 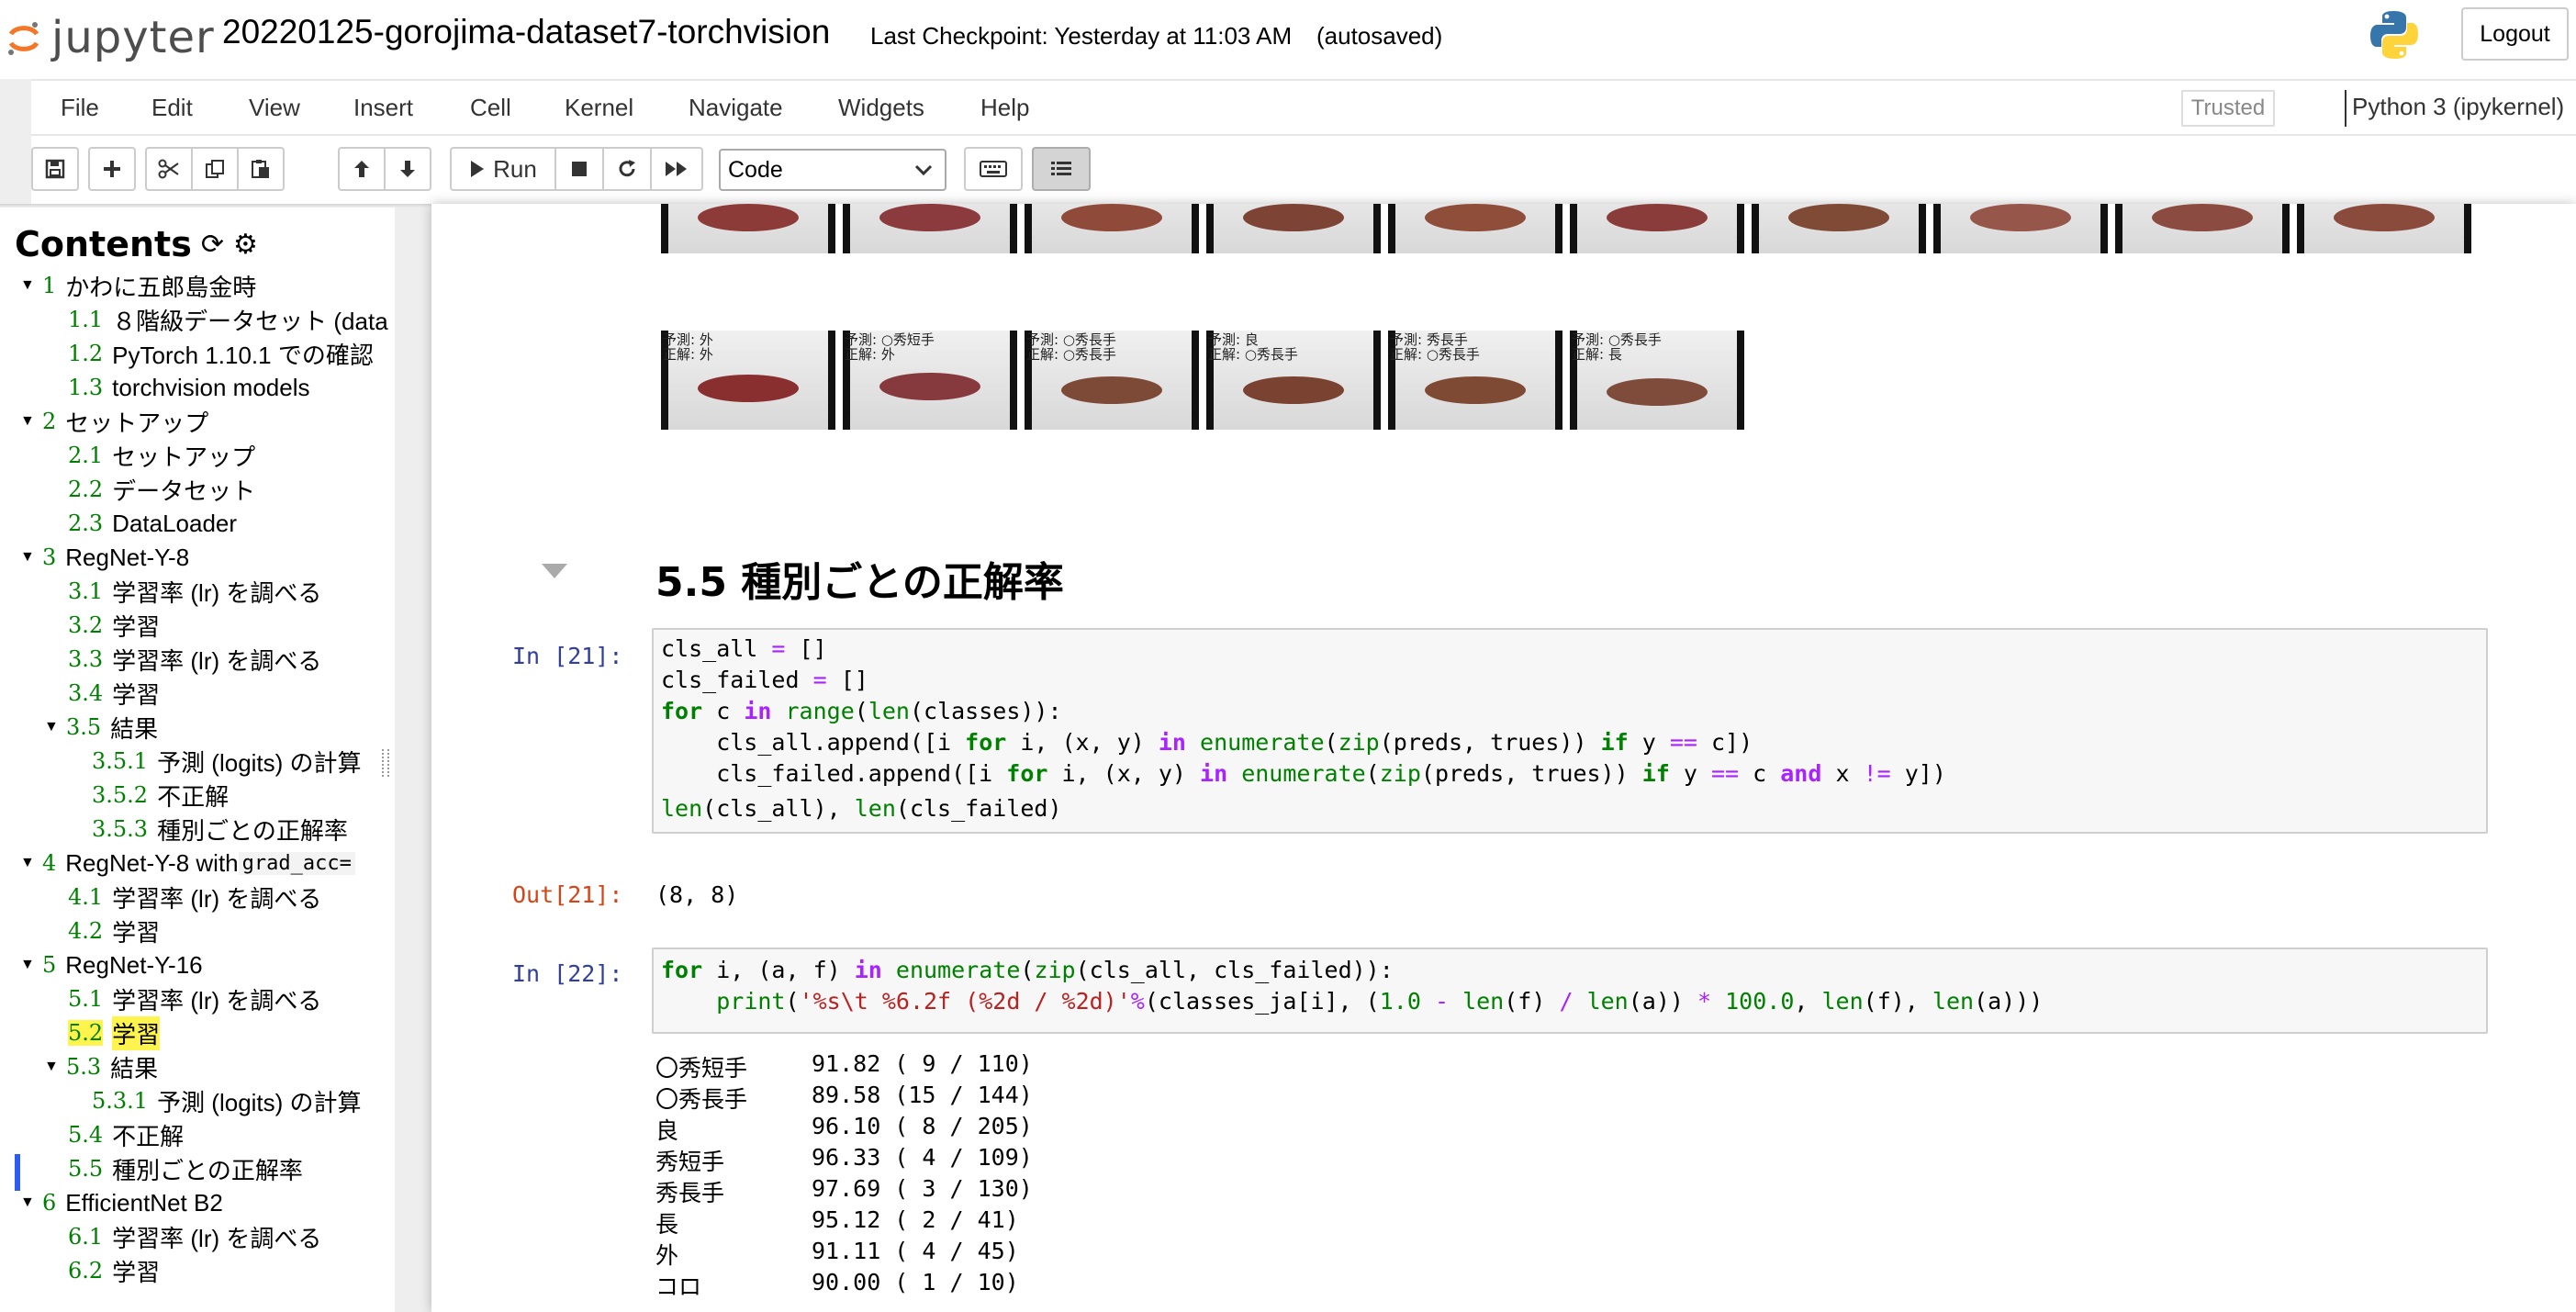 I want to click on class-accuracy: 90.00 ( 1 / 10), so click(x=915, y=1282).